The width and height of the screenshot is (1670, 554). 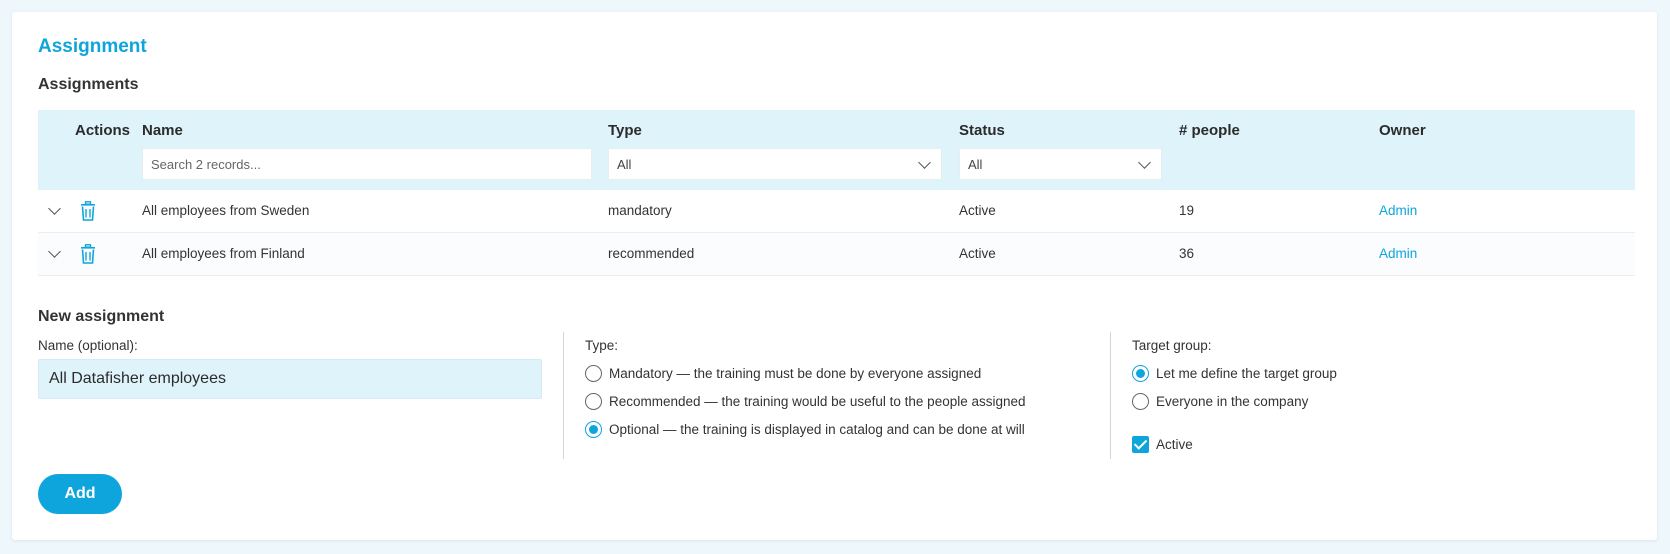 What do you see at coordinates (92, 46) in the screenshot?
I see `section-title: Assignment` at bounding box center [92, 46].